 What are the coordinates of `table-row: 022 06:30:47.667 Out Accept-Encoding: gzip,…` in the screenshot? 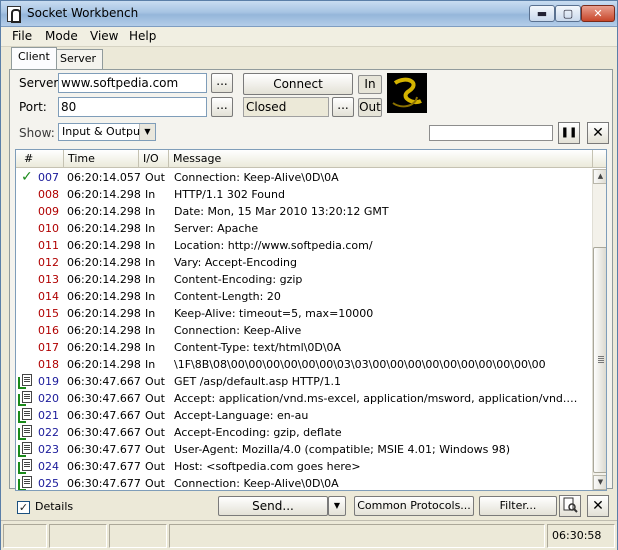 It's located at (303, 432).